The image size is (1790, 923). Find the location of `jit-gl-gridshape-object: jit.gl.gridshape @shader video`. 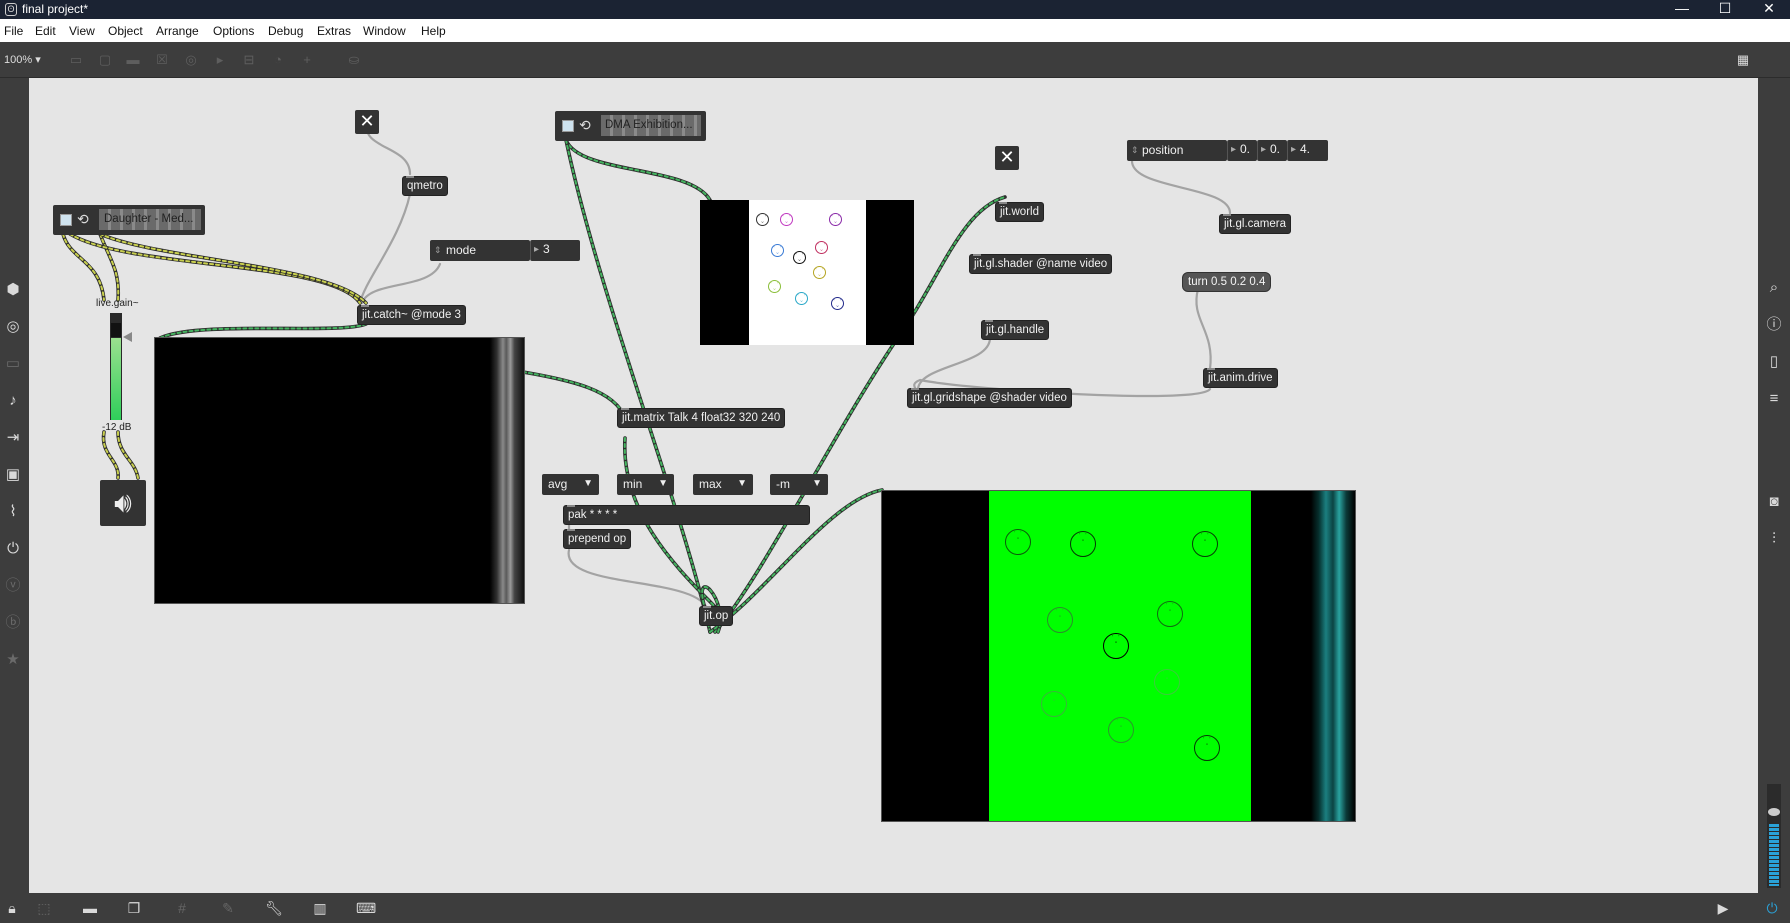

jit-gl-gridshape-object: jit.gl.gridshape @shader video is located at coordinates (989, 398).